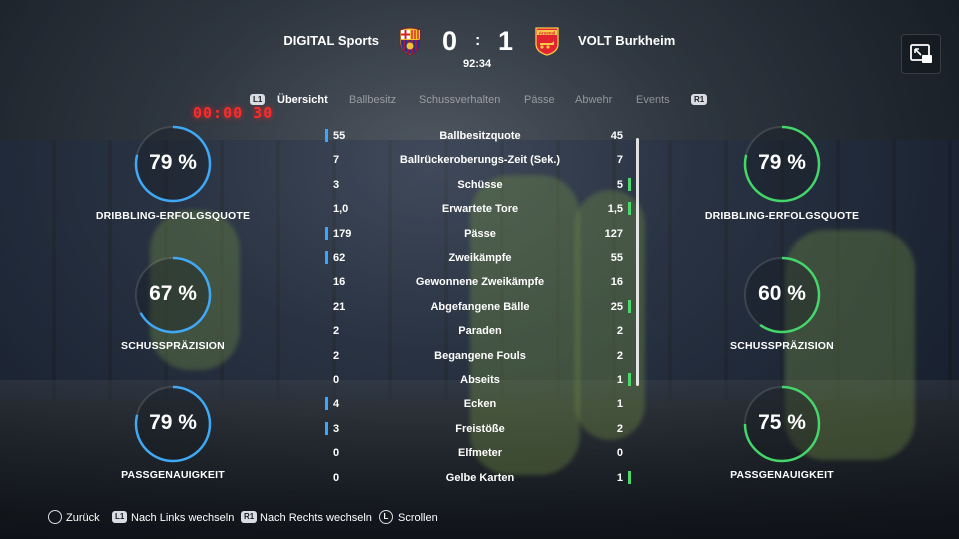 Image resolution: width=959 pixels, height=539 pixels. I want to click on stat-row: 2 Begangene Fouls 2, so click(479, 356).